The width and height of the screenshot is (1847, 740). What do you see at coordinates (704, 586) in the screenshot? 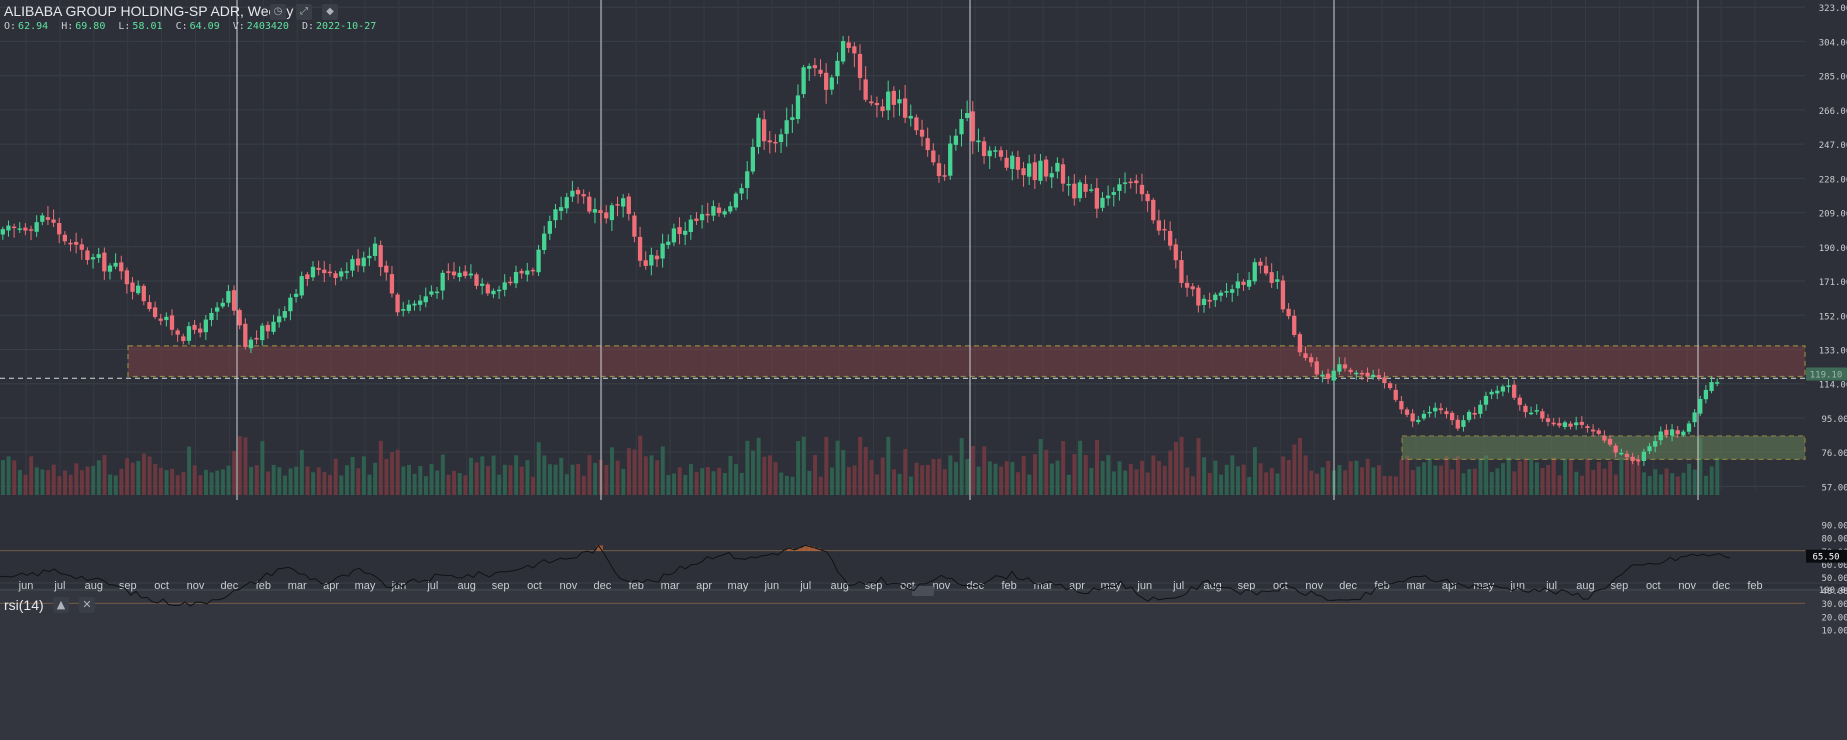
I see `time-tick-label: apr` at bounding box center [704, 586].